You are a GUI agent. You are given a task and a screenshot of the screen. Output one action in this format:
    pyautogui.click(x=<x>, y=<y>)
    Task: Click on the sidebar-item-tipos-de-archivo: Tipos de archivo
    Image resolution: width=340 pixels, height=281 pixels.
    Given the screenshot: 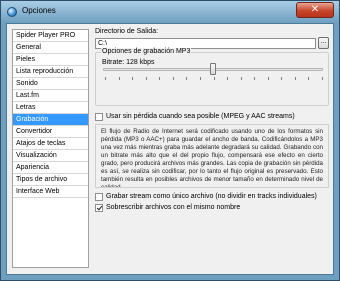 What is the action you would take?
    pyautogui.click(x=50, y=180)
    